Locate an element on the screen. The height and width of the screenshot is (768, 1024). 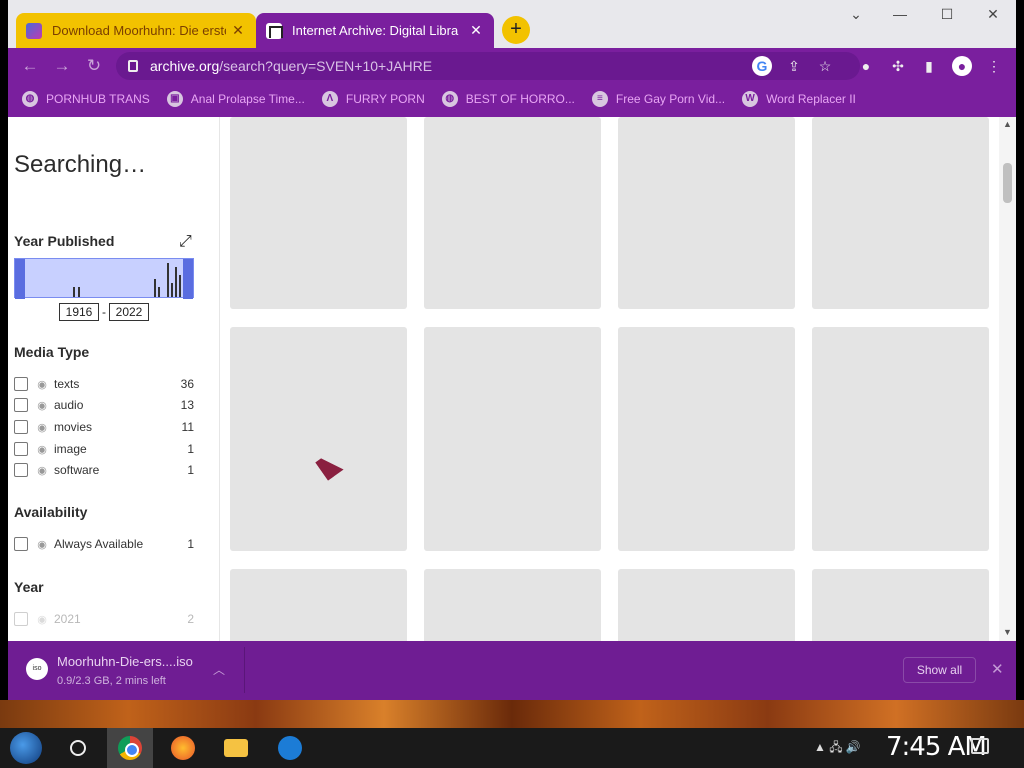
expand-icon: ⤢ is located at coordinates (185, 242).